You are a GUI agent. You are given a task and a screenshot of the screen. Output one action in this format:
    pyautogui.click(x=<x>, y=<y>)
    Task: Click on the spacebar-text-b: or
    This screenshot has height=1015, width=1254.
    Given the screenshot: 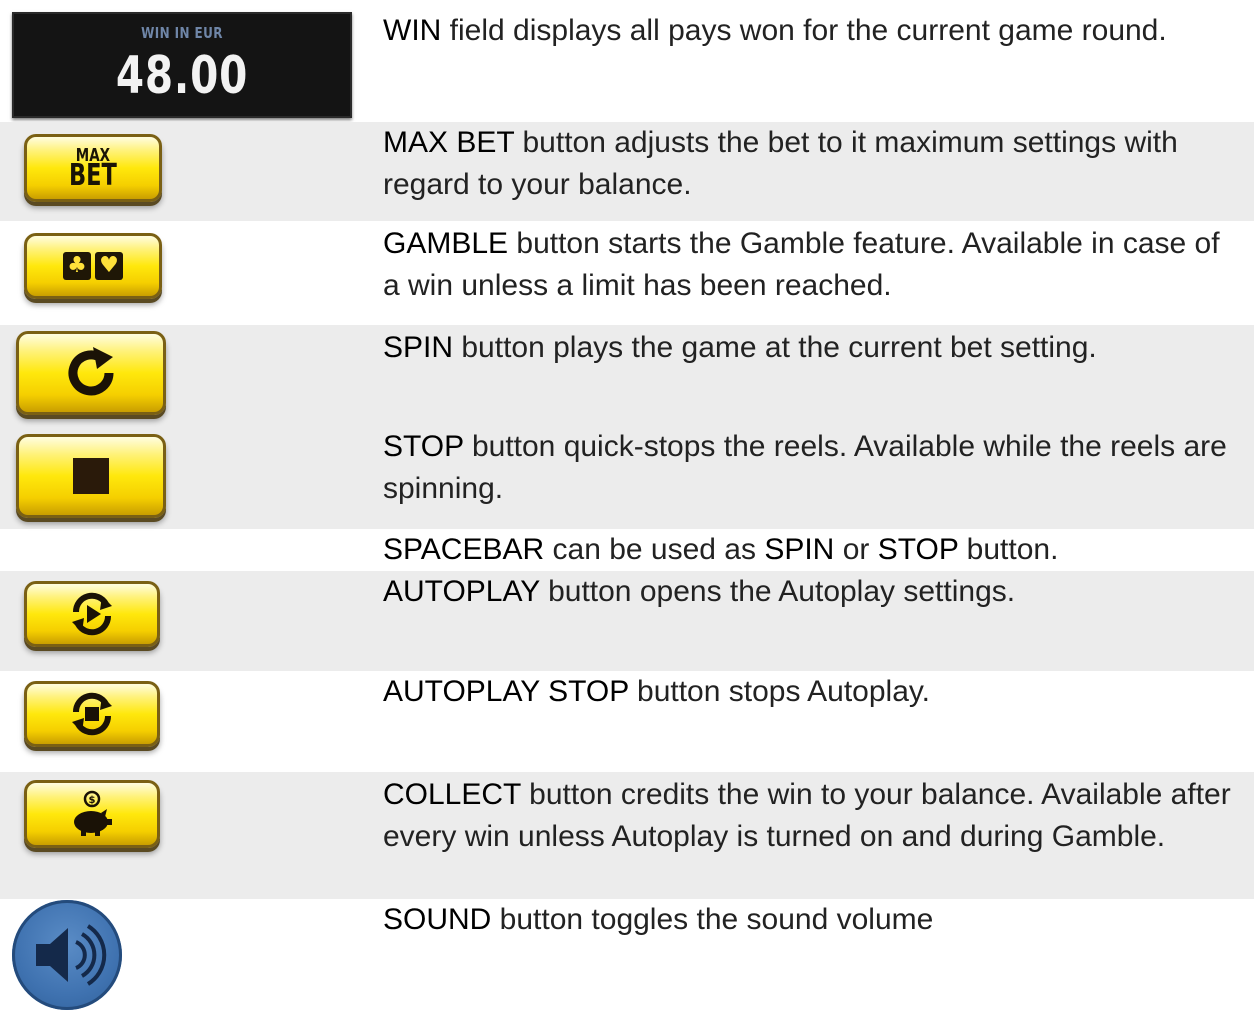 What is the action you would take?
    pyautogui.click(x=856, y=549)
    